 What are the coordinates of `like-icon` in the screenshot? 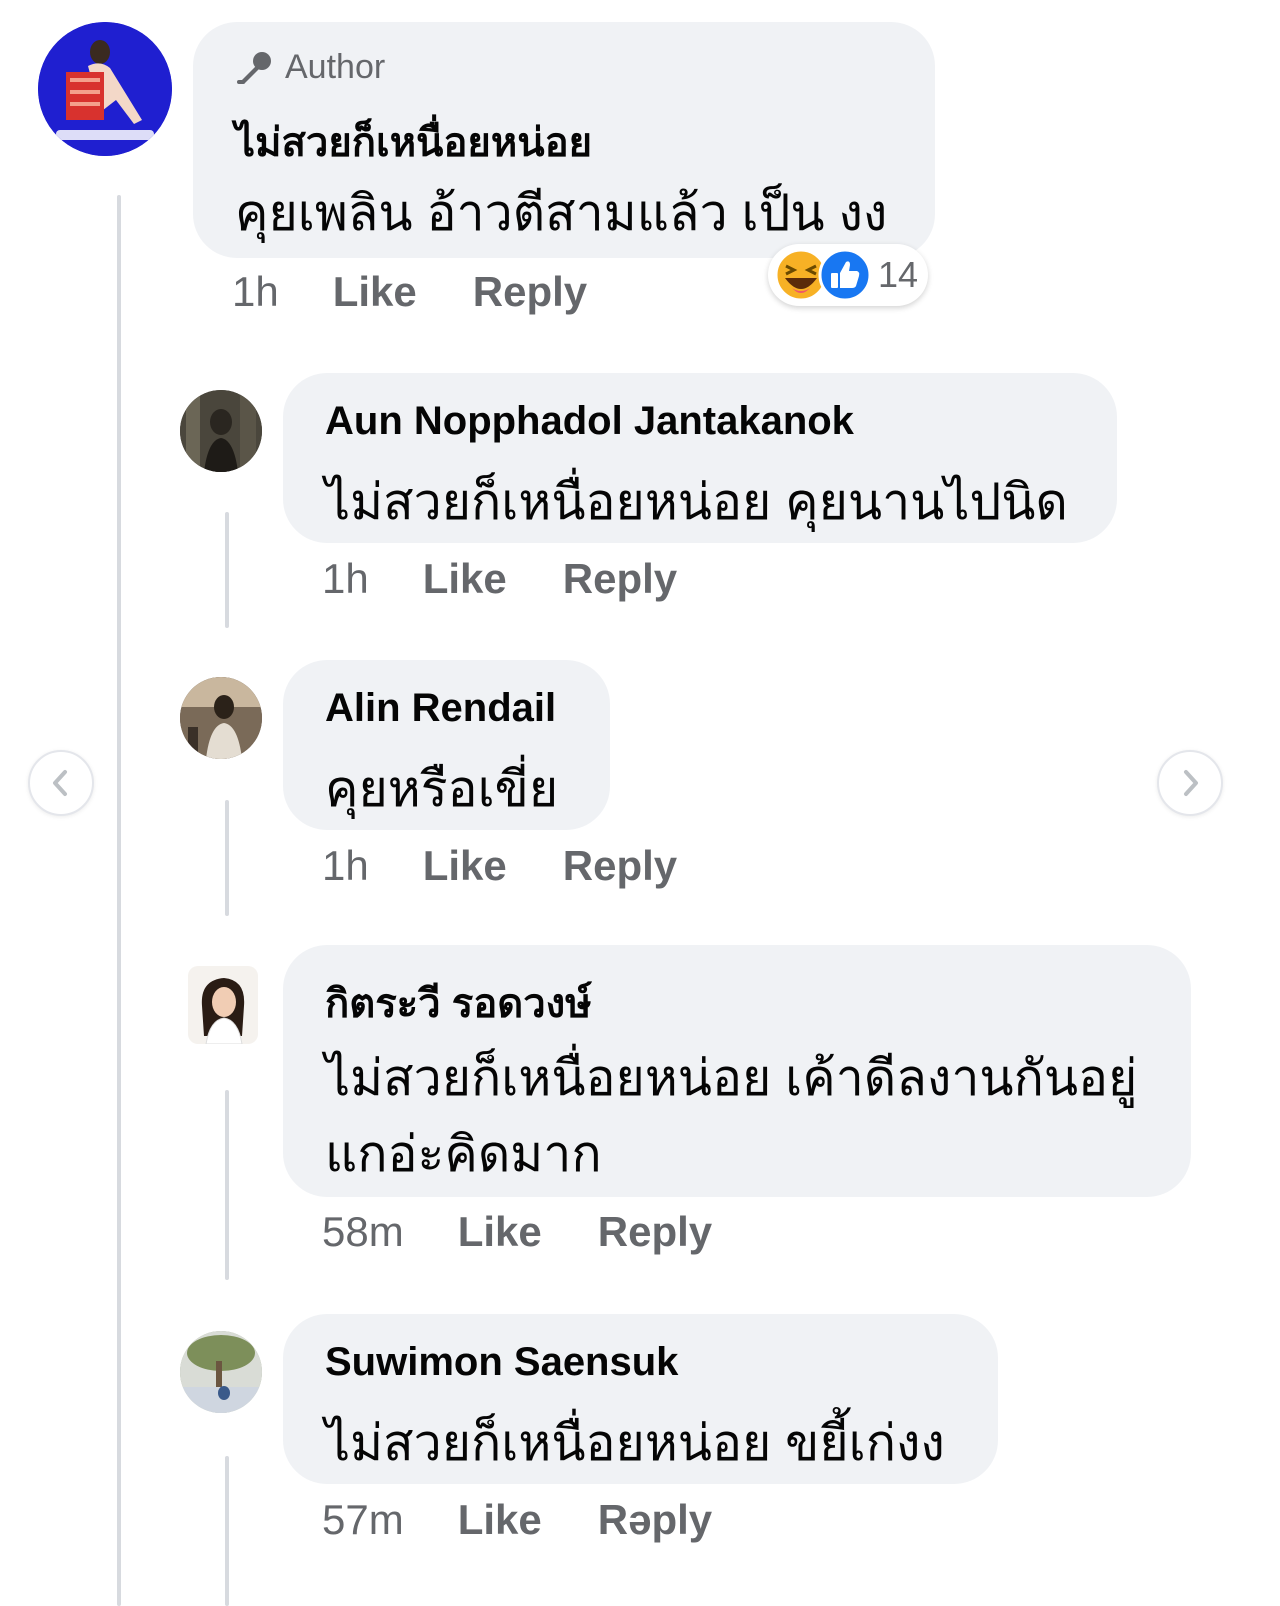 It's located at (845, 275).